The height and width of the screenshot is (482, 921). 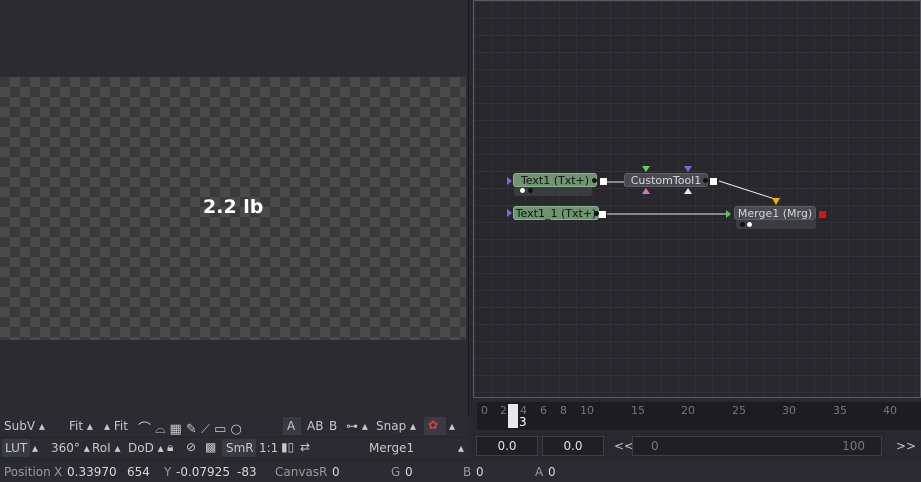 I want to click on text1-node-base, so click(x=553, y=191).